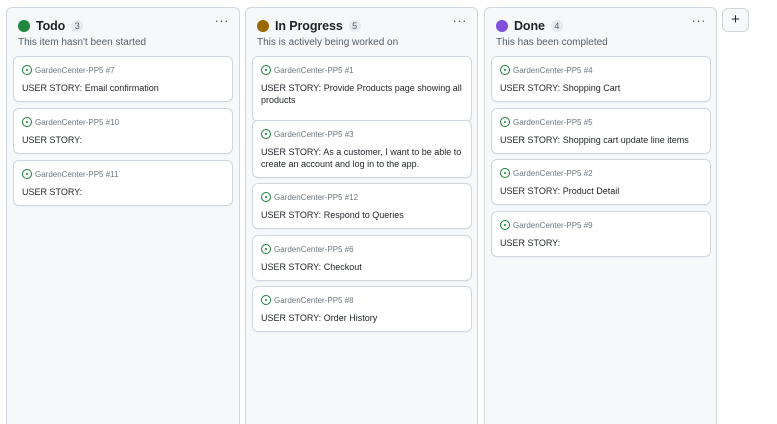  I want to click on card-repo-label: GardenCenter-PP5 #12, so click(316, 197).